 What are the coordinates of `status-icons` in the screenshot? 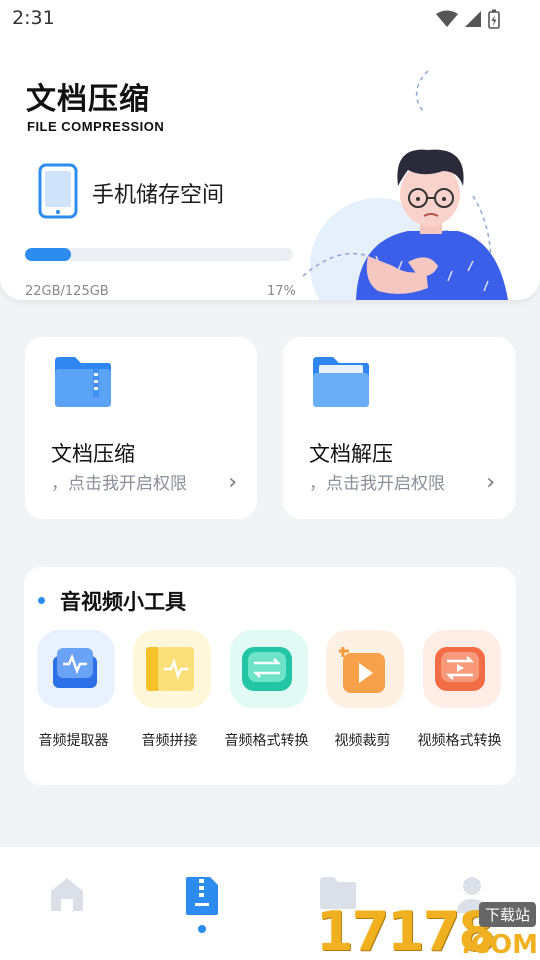 It's located at (468, 19).